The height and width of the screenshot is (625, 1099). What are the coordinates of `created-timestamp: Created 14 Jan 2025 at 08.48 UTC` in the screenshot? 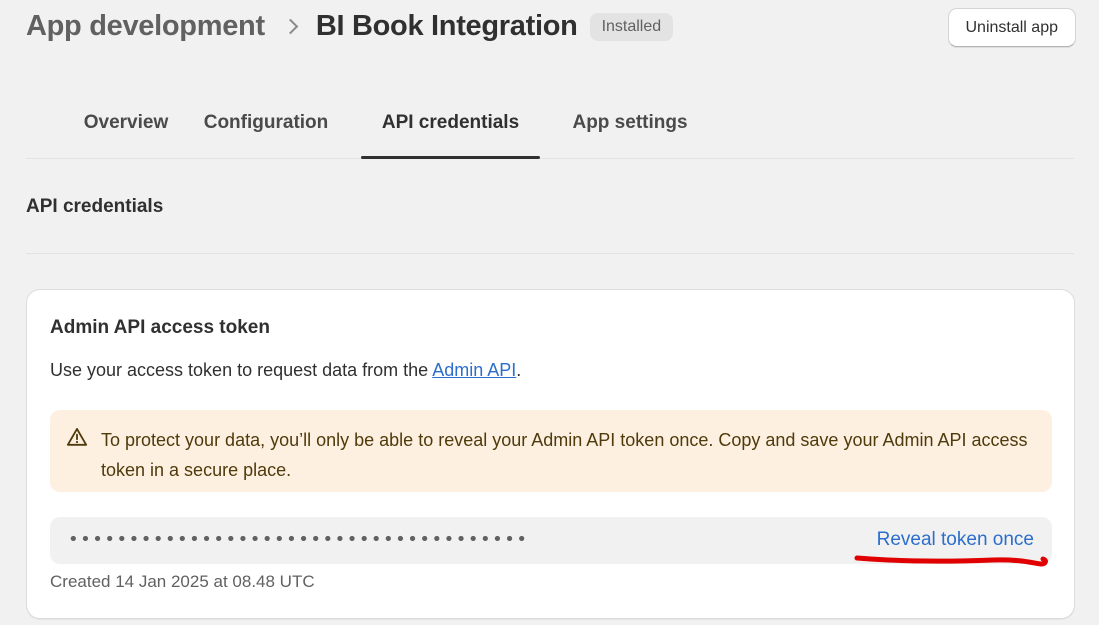 It's located at (182, 581).